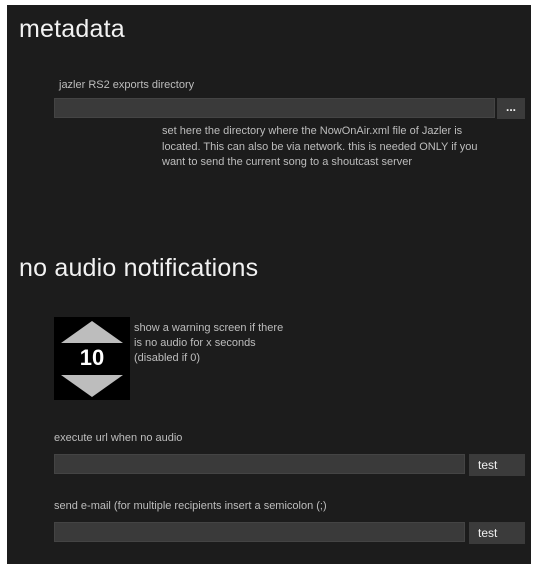 Image resolution: width=537 pixels, height=568 pixels. Describe the element at coordinates (118, 438) in the screenshot. I see `execute-url-label: execute url when no audio` at that location.